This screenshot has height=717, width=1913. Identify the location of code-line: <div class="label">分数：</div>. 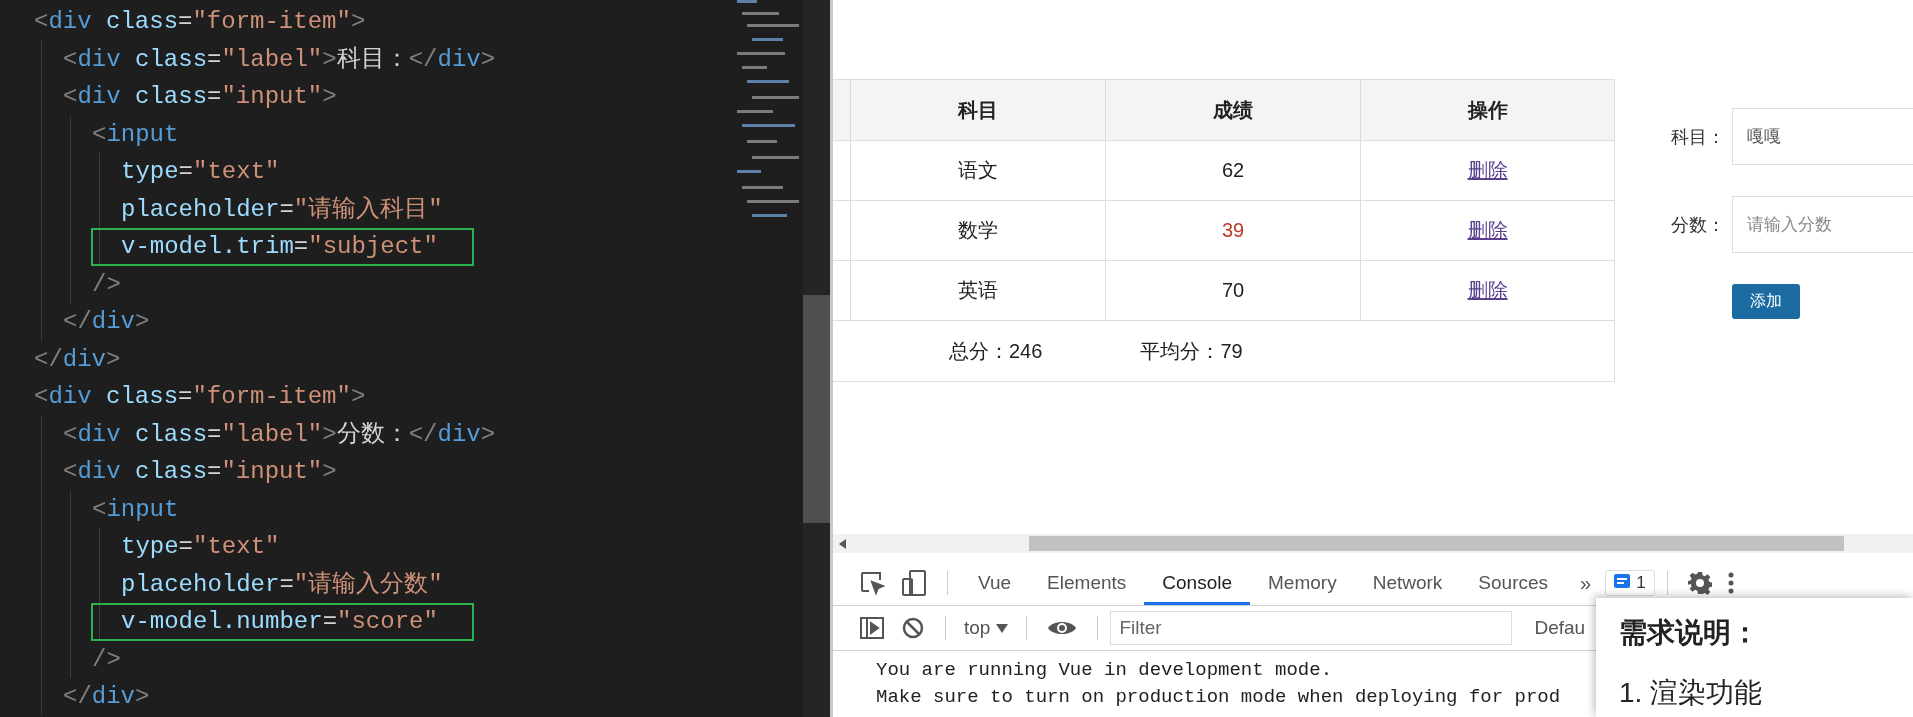
(279, 434).